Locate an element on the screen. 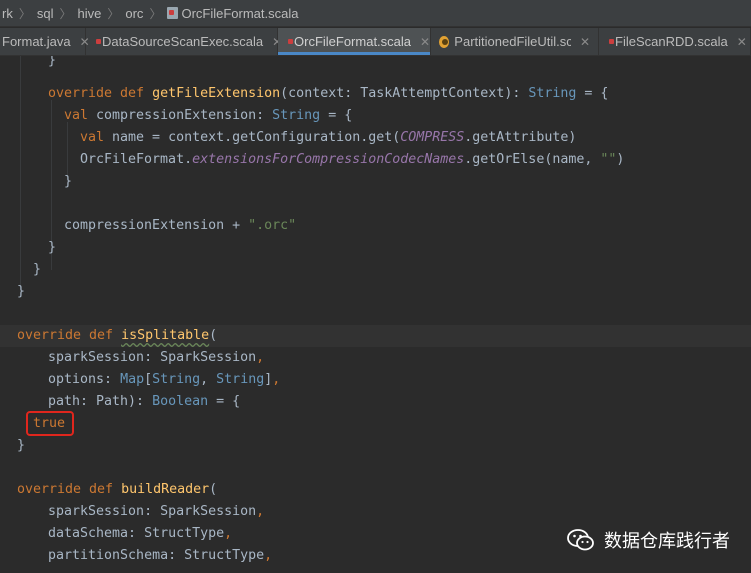 The image size is (751, 573). scala-object-icon is located at coordinates (444, 41).